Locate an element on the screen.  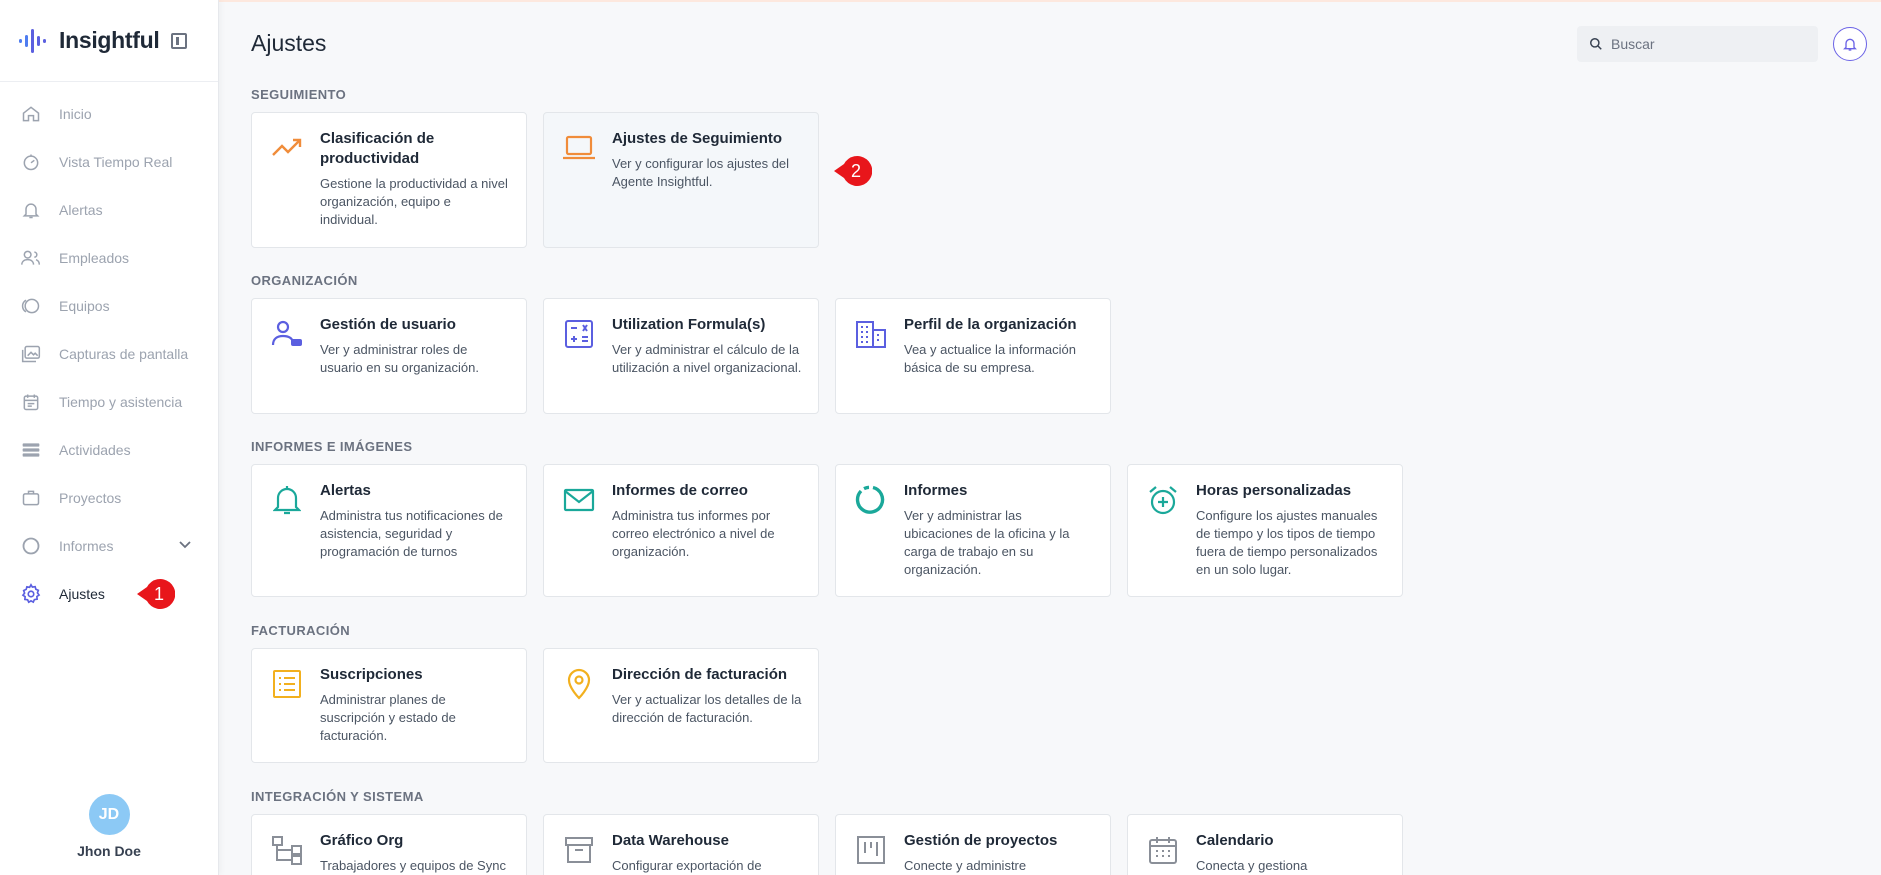
teams-icon is located at coordinates (31, 306).